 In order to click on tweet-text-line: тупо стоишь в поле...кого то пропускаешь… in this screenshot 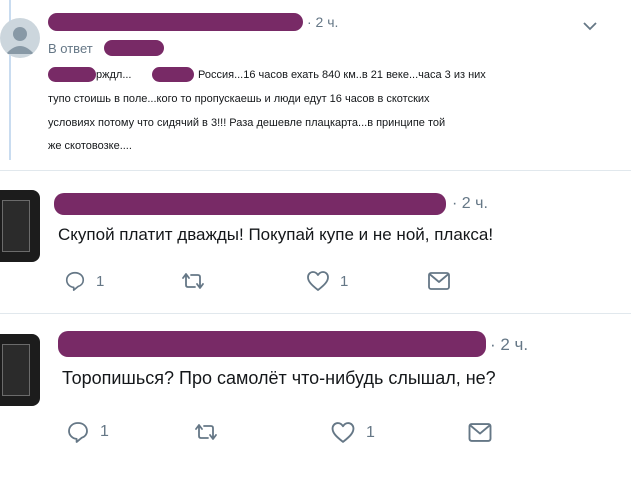, I will do `click(239, 99)`.